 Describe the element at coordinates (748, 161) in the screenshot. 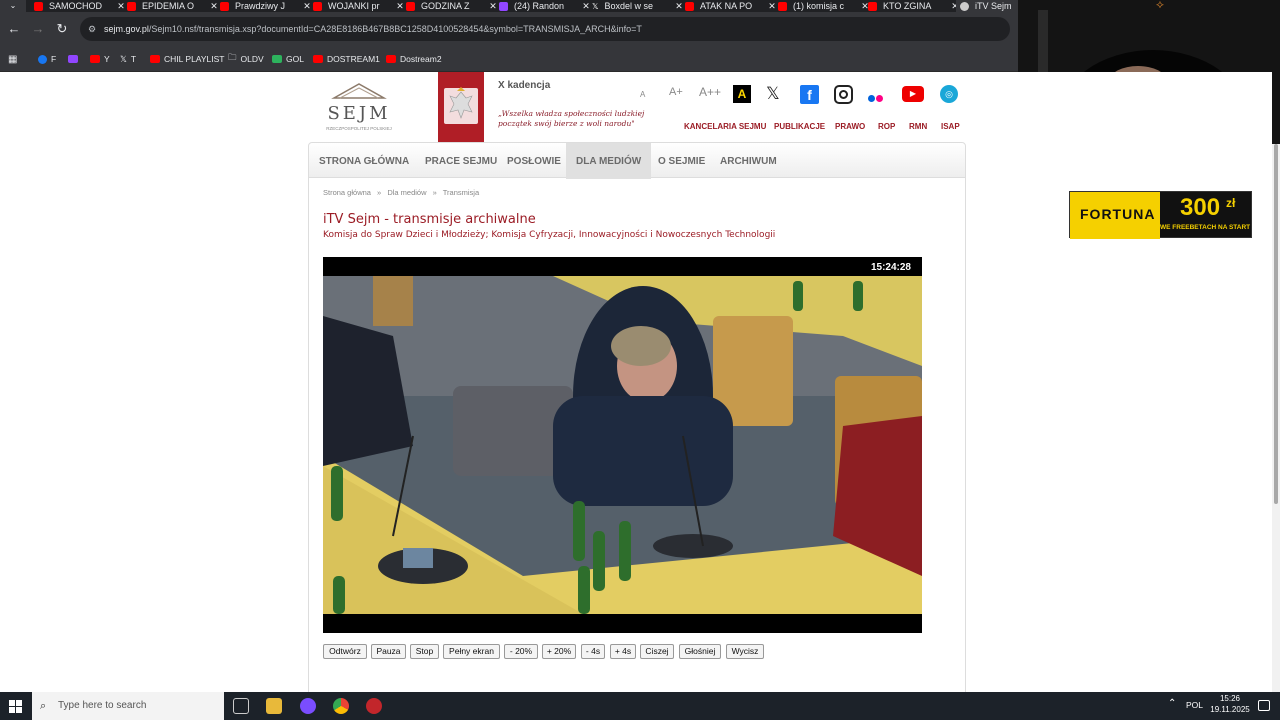

I see `menu-item-archiwum: ARCHIWUM` at that location.